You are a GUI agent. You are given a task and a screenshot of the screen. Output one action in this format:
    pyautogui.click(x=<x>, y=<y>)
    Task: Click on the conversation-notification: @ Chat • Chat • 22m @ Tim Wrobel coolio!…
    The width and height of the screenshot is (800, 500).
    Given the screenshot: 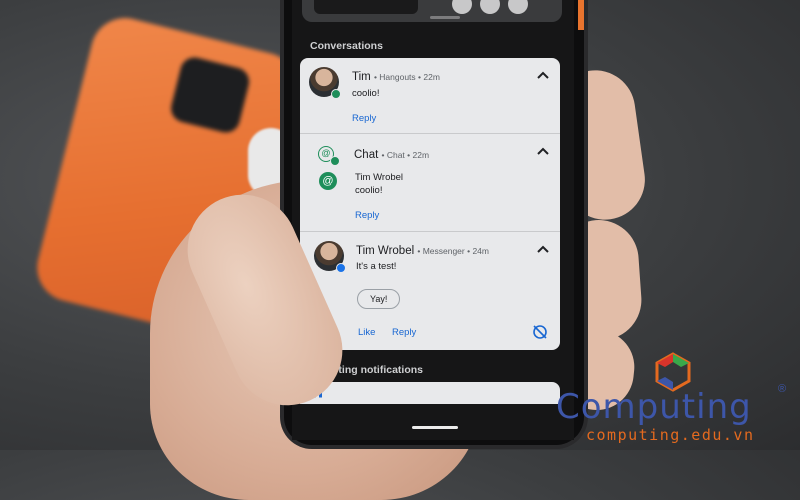 What is the action you would take?
    pyautogui.click(x=430, y=183)
    